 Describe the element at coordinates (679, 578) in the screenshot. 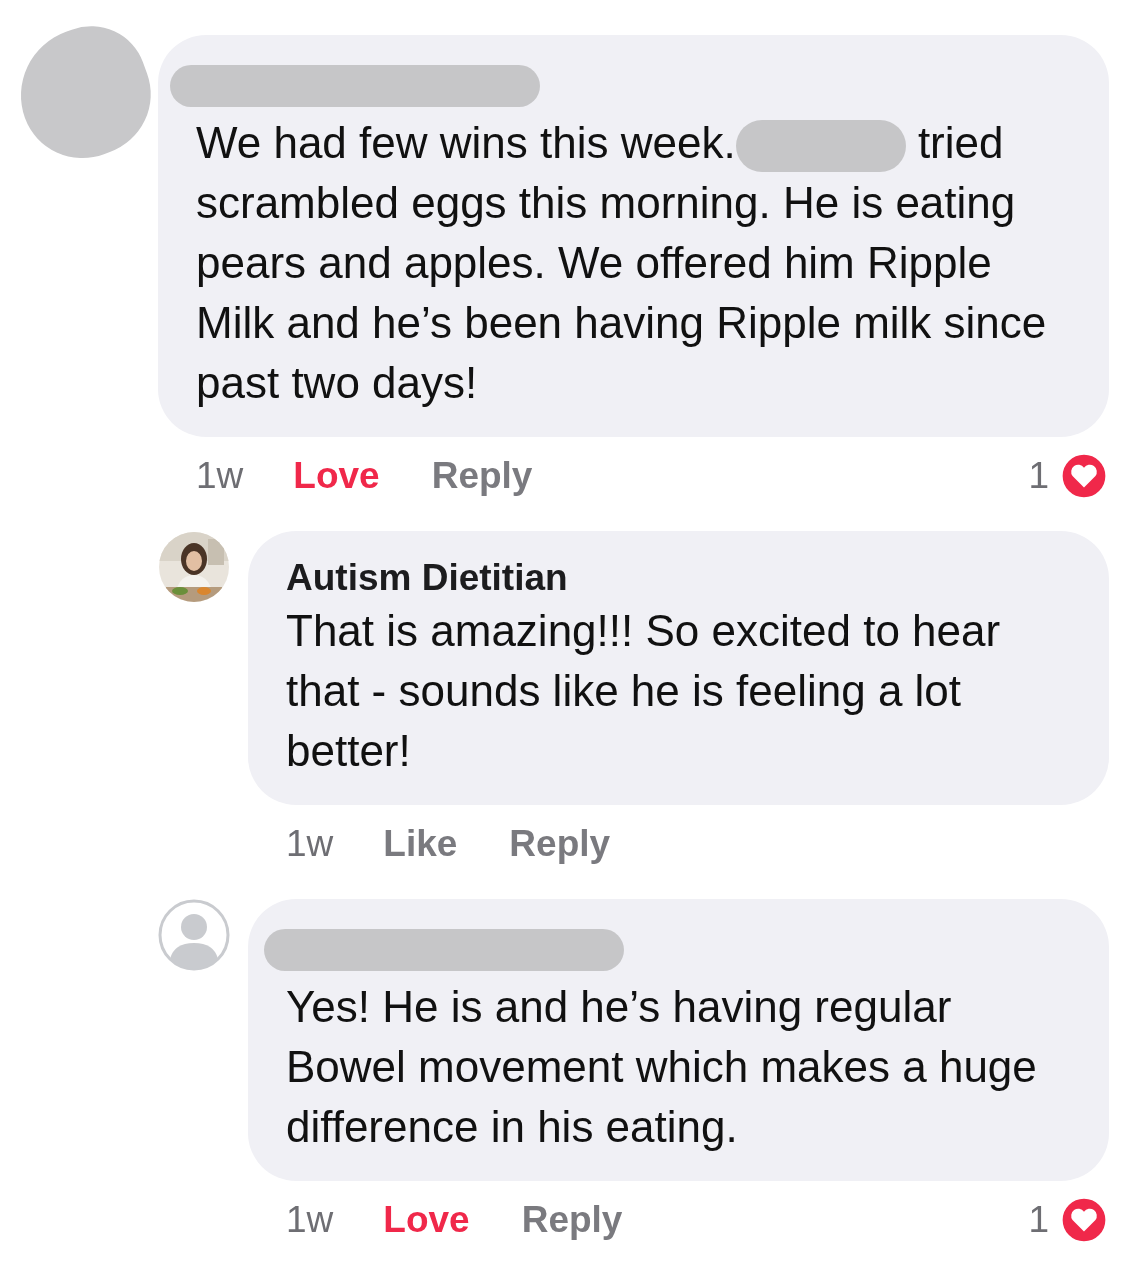

I see `author-name: Autism Dietitian` at that location.